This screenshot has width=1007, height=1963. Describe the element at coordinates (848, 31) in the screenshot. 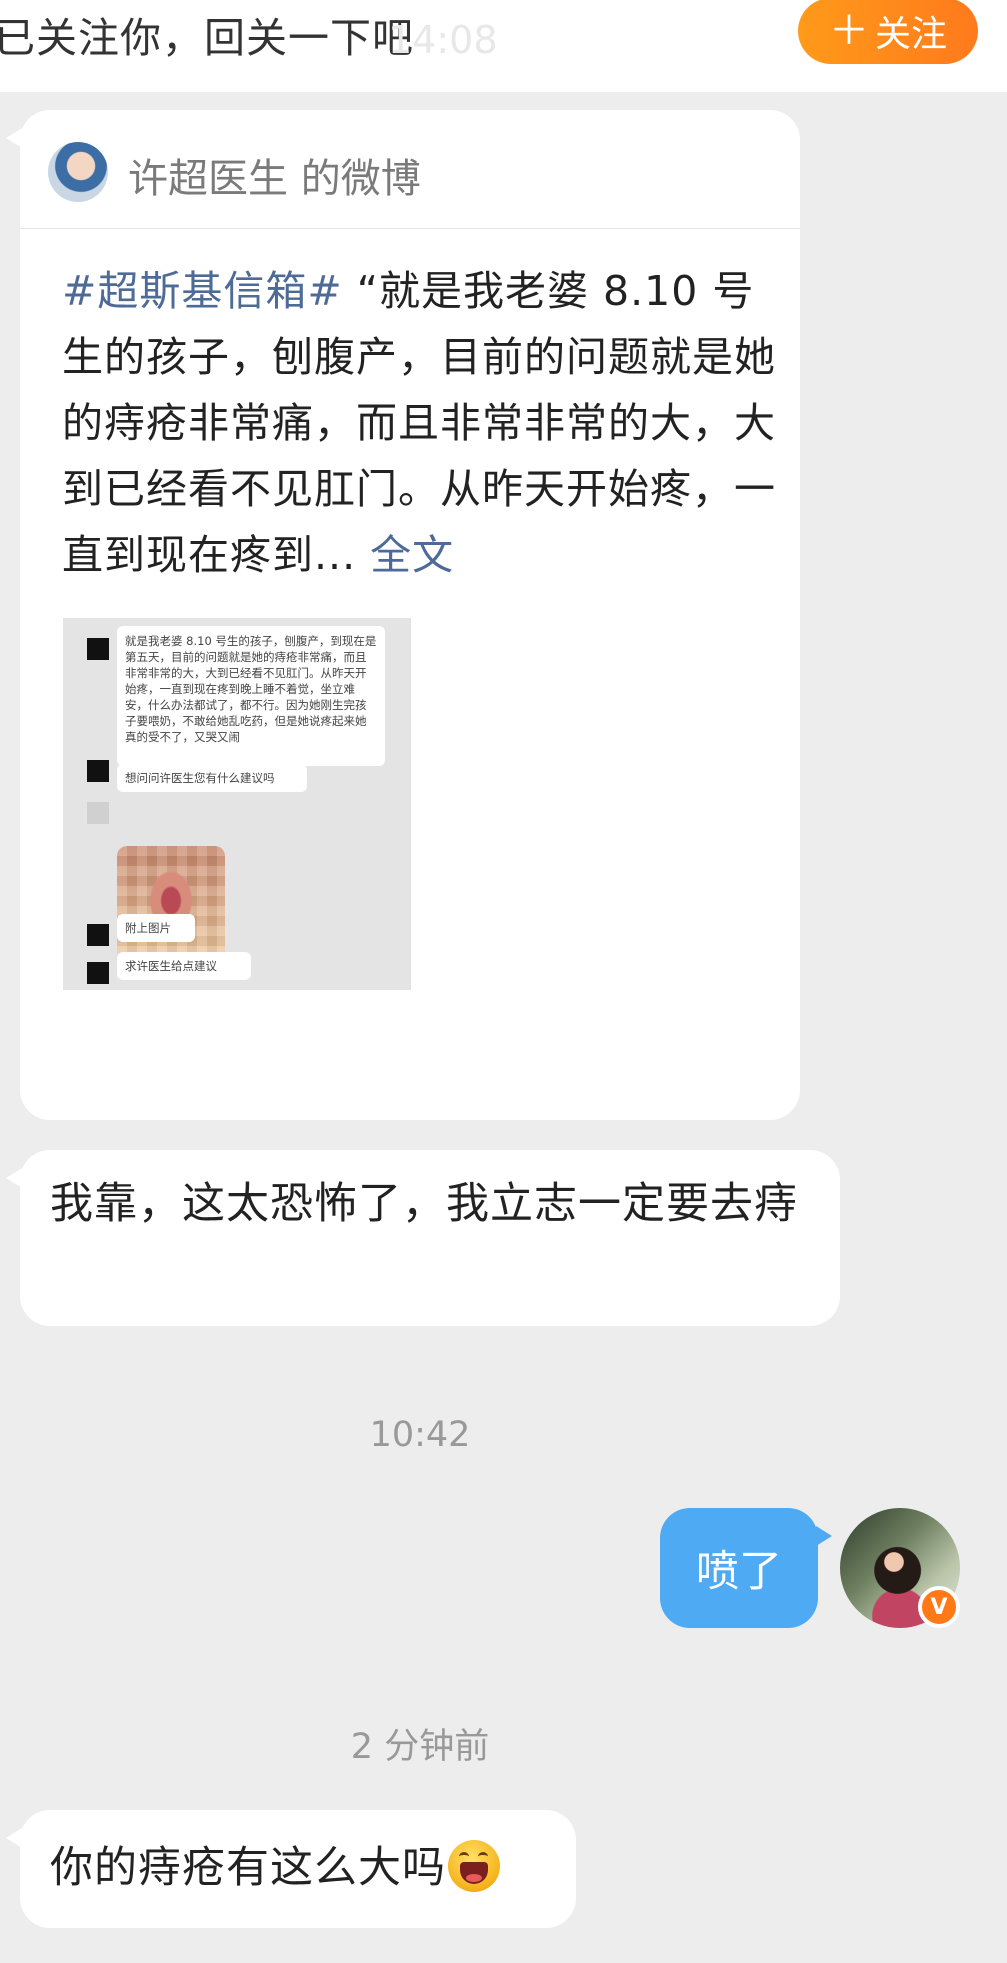

I see `plus-icon: ＋` at that location.